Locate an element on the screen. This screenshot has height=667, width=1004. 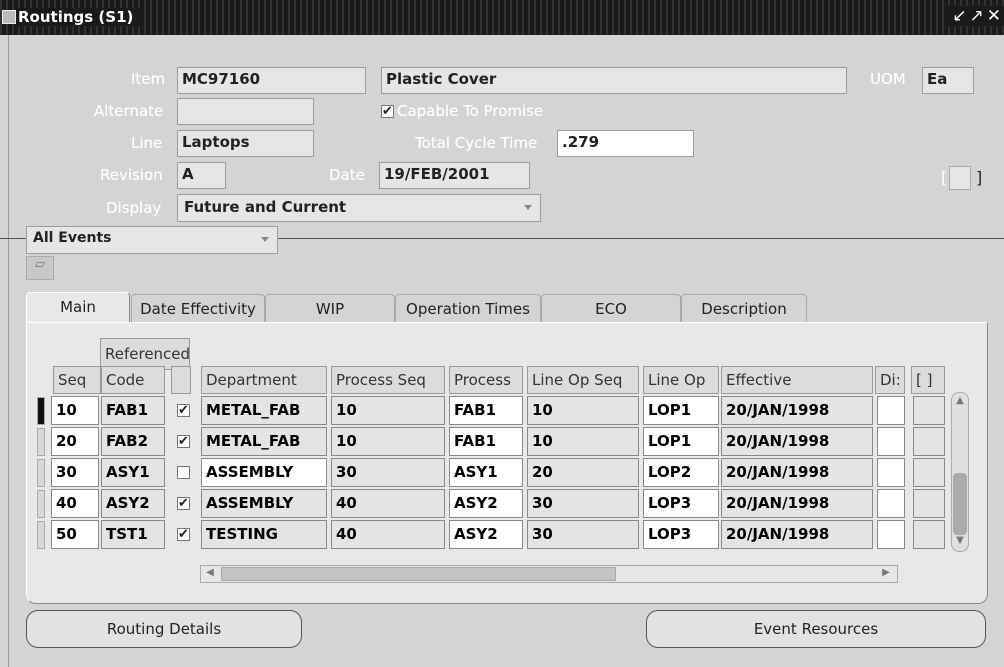
row-indicator-current is located at coordinates (41, 411).